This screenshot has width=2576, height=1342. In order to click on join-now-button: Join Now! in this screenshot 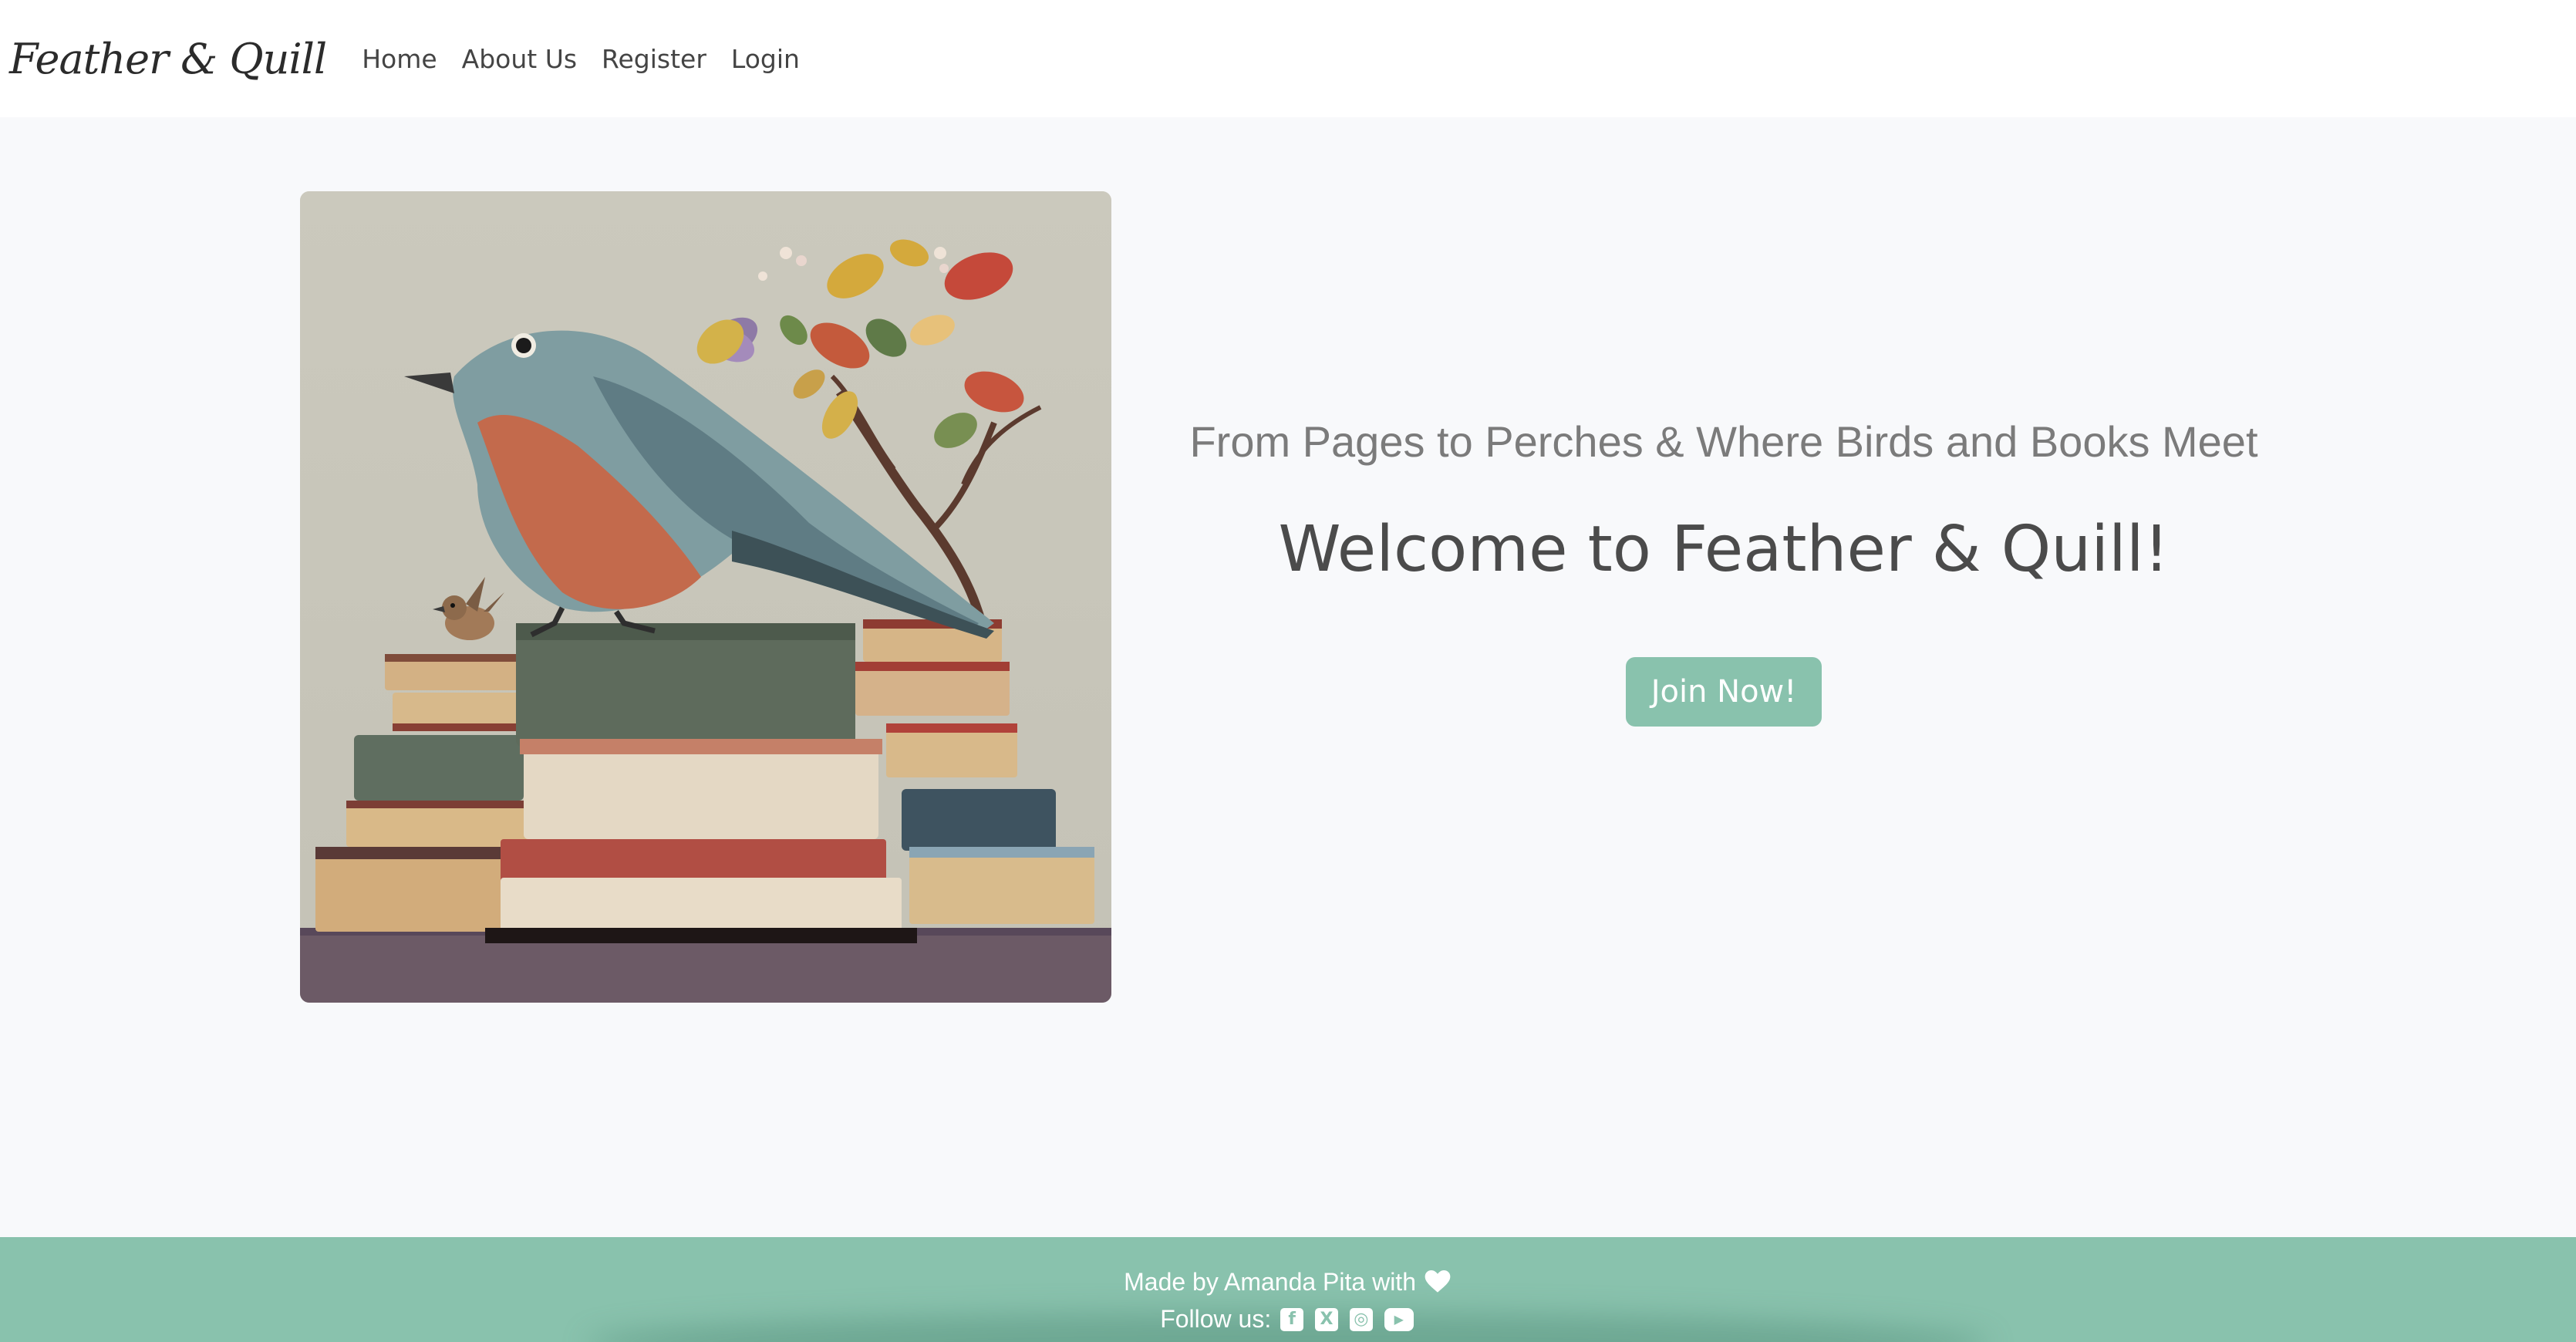, I will do `click(1723, 692)`.